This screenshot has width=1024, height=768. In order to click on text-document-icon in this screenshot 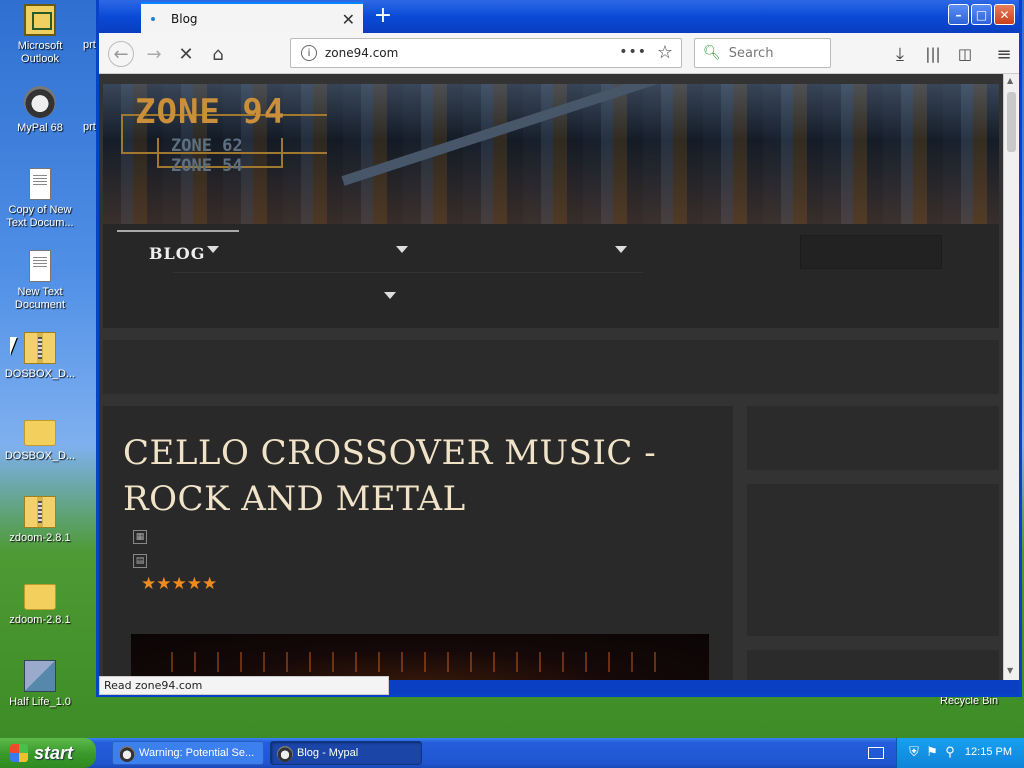, I will do `click(40, 184)`.